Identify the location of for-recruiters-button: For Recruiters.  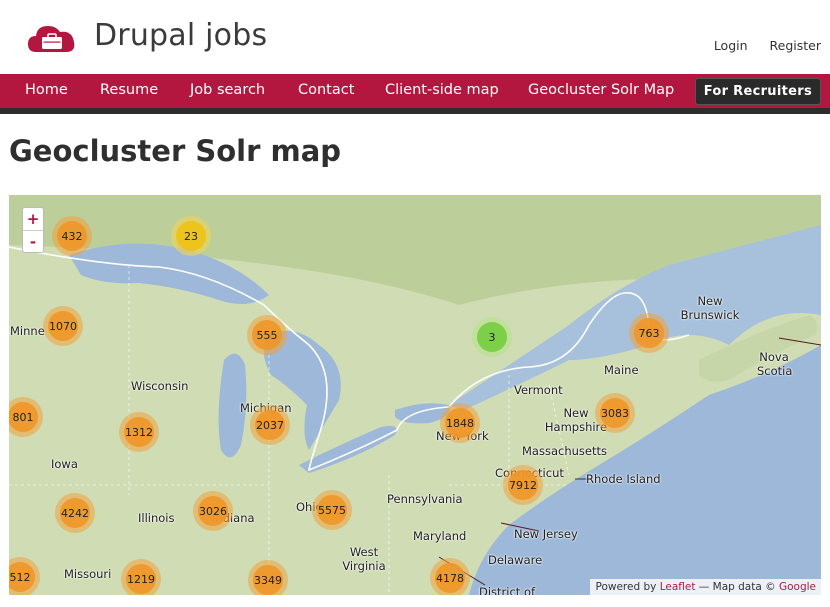
(757, 91).